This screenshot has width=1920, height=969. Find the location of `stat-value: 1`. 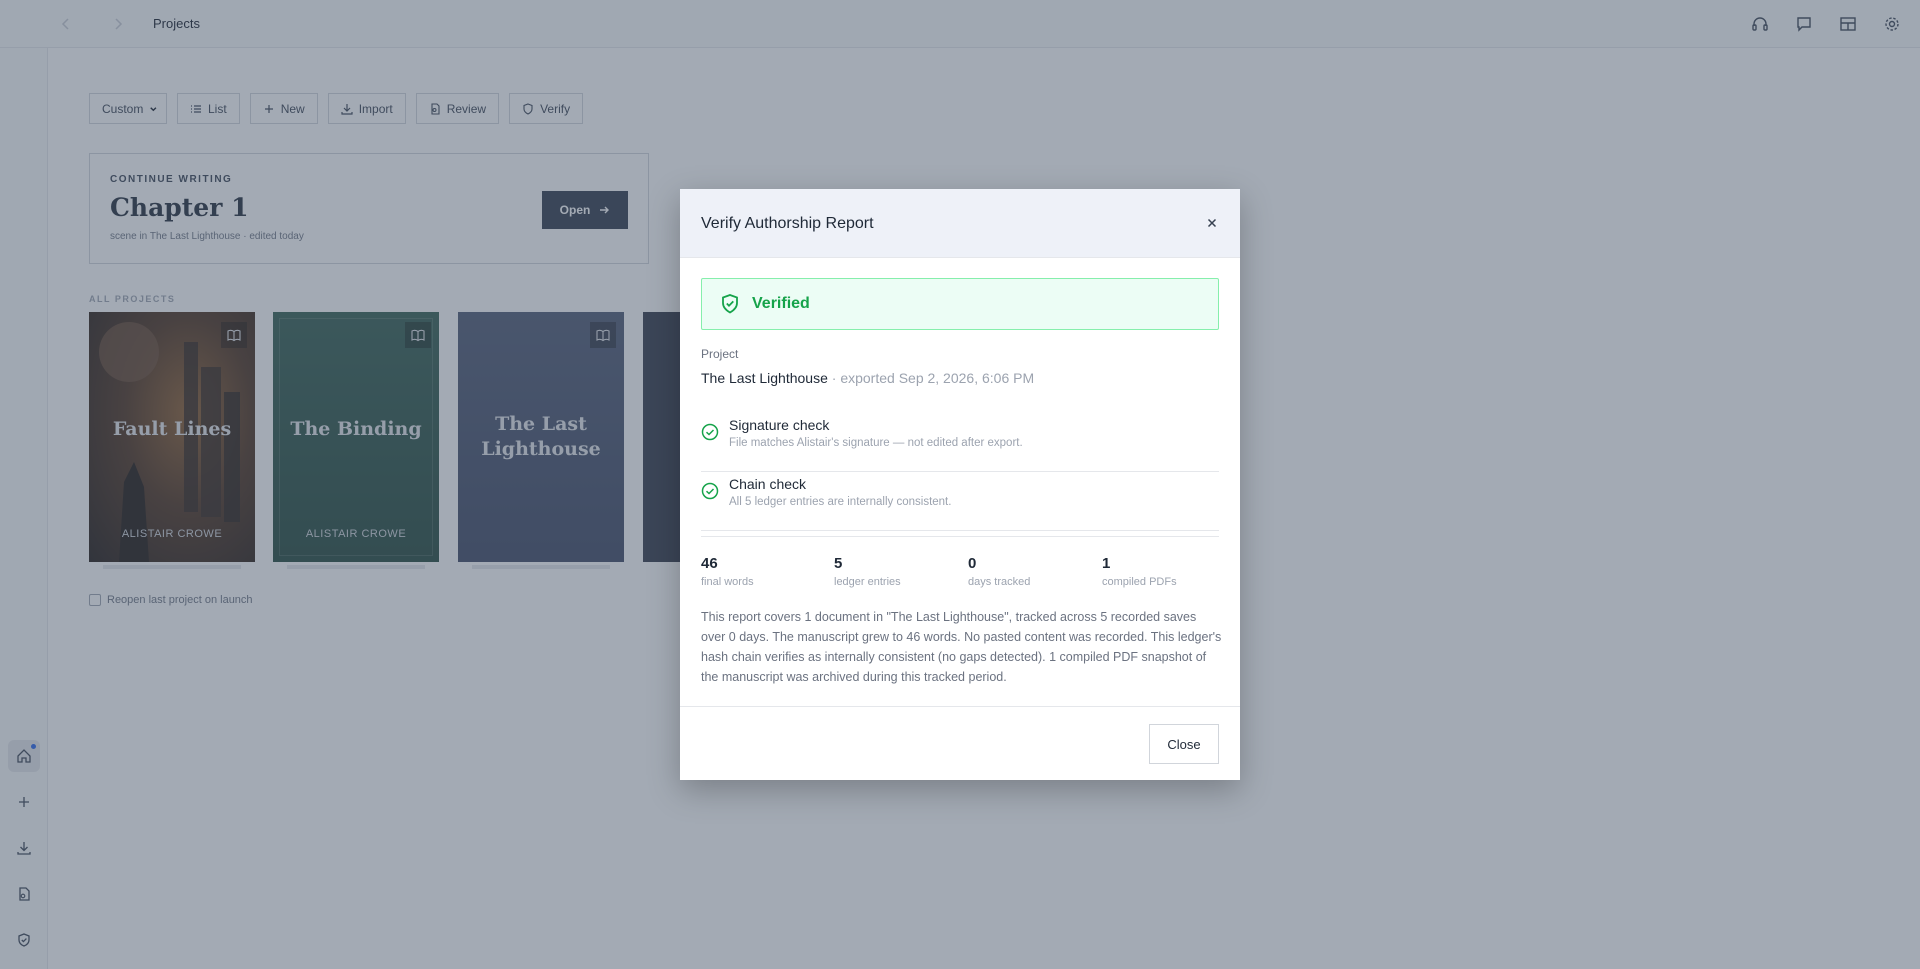

stat-value: 1 is located at coordinates (1106, 563).